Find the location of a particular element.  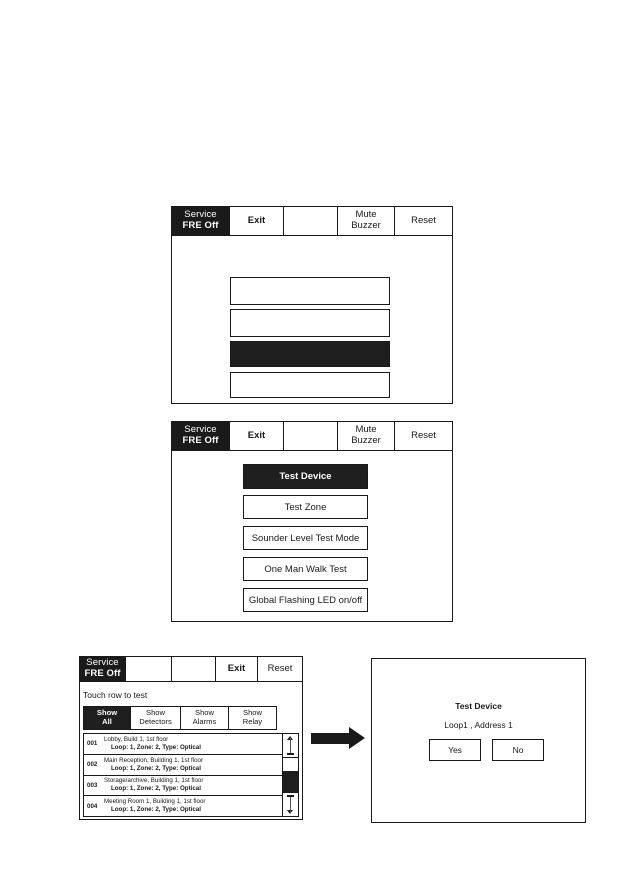

no-button: No is located at coordinates (518, 750).